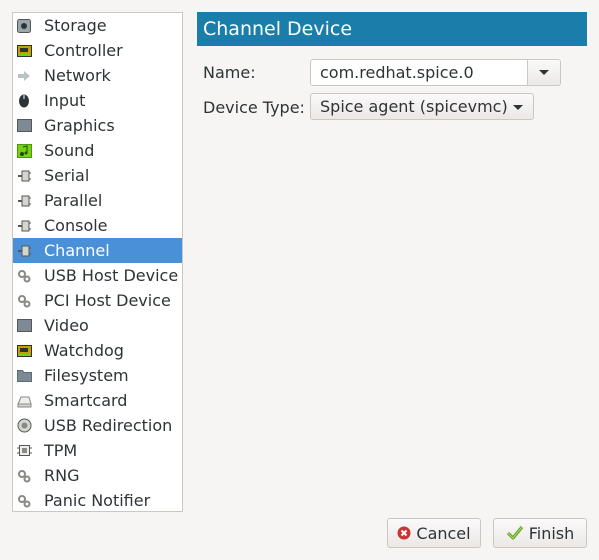 This screenshot has height=560, width=599. What do you see at coordinates (24, 76) in the screenshot?
I see `network-icon` at bounding box center [24, 76].